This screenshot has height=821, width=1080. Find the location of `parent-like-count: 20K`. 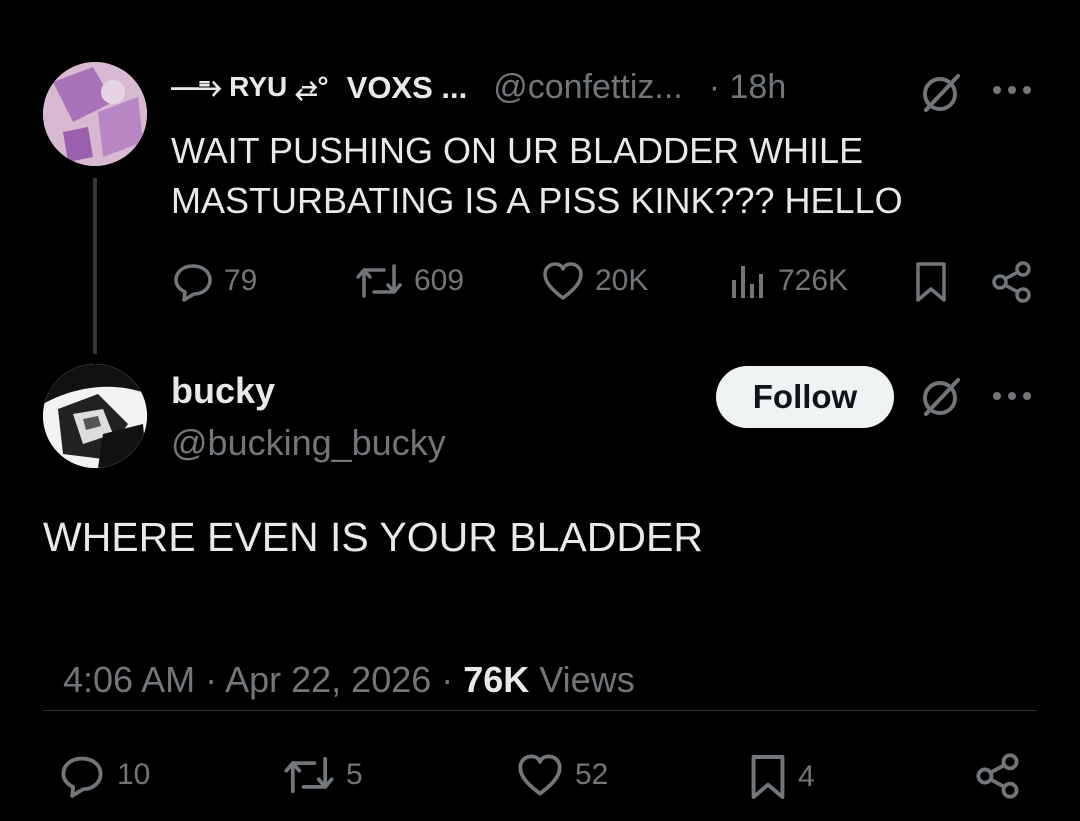

parent-like-count: 20K is located at coordinates (622, 280).